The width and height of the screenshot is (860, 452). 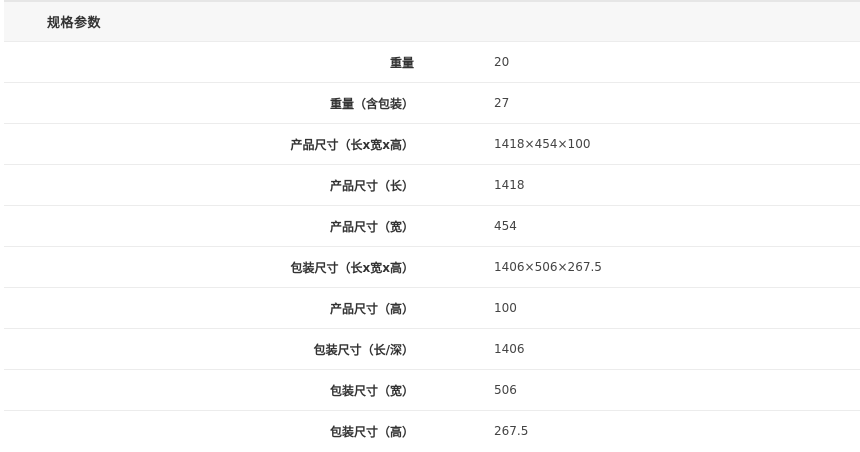 I want to click on spec-row-product-height: 产品尺寸（高） 100, so click(x=432, y=307).